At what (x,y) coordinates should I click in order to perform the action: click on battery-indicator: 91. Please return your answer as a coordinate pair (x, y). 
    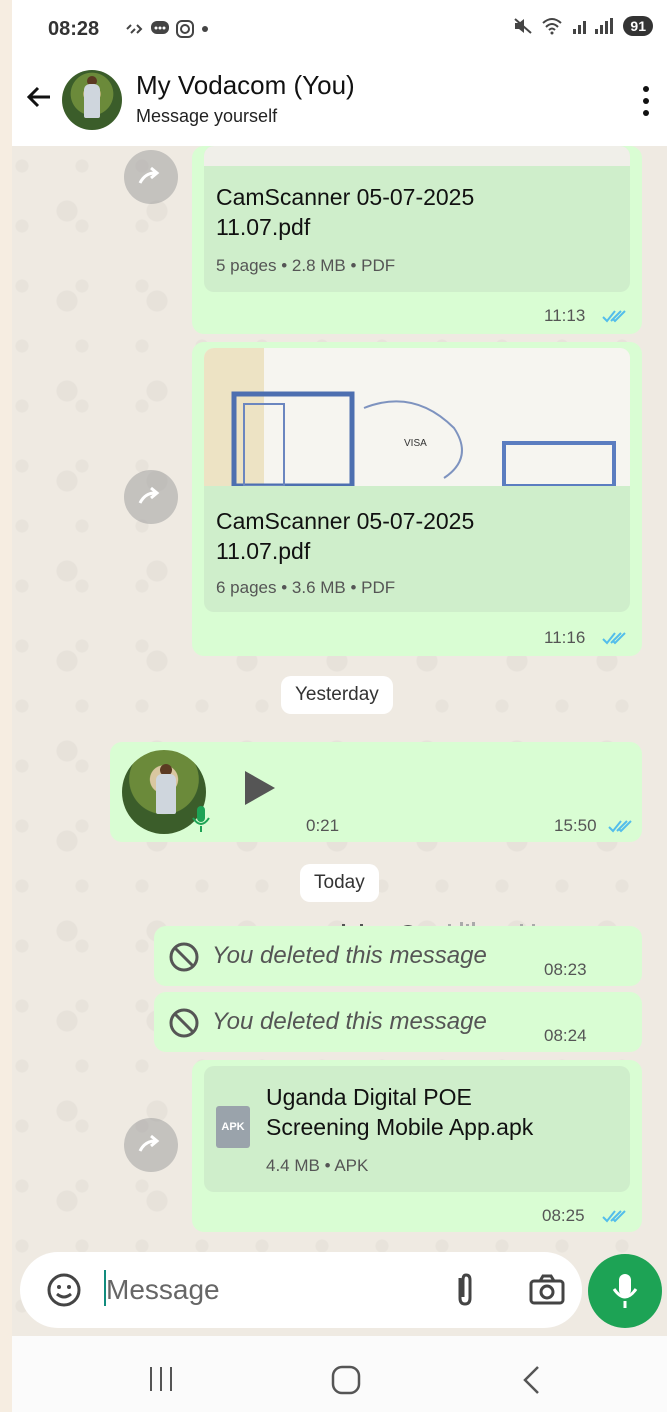
    Looking at the image, I should click on (638, 26).